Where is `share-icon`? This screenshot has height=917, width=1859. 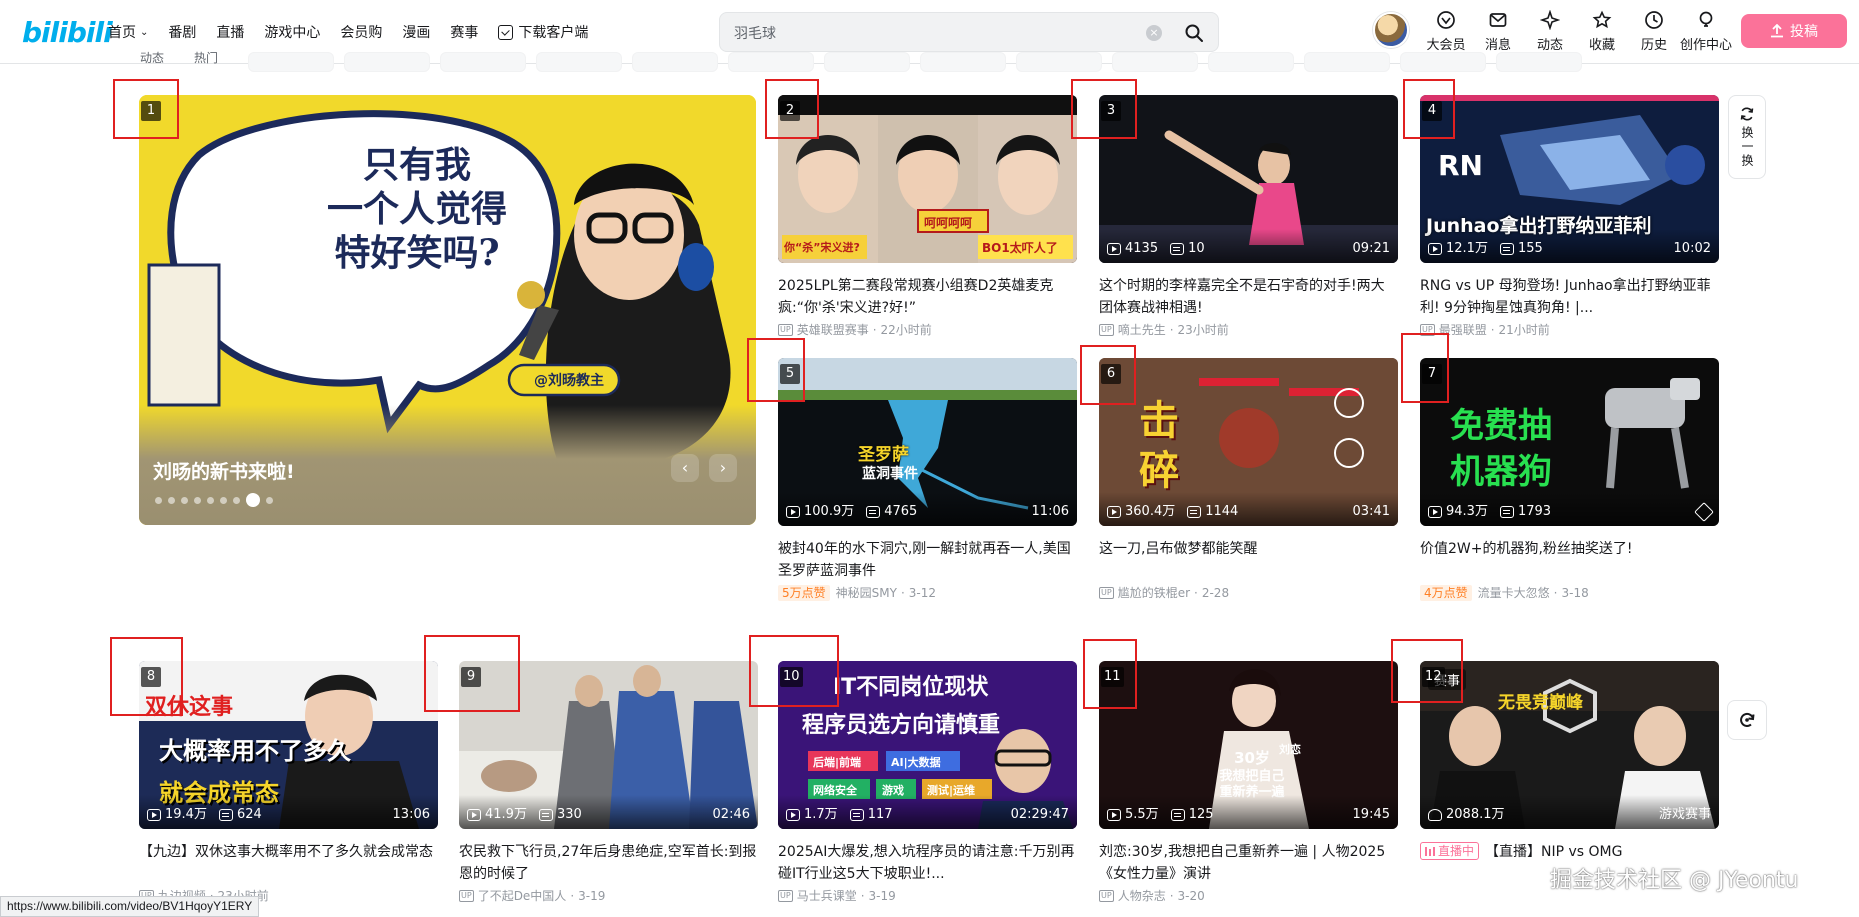
share-icon is located at coordinates (1704, 512).